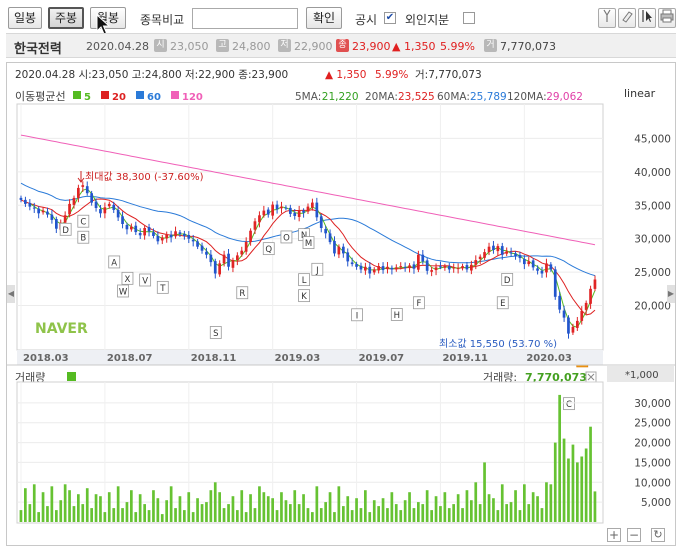 The width and height of the screenshot is (682, 548). Describe the element at coordinates (65, 231) in the screenshot. I see `disclosure-marker-label: D` at that location.